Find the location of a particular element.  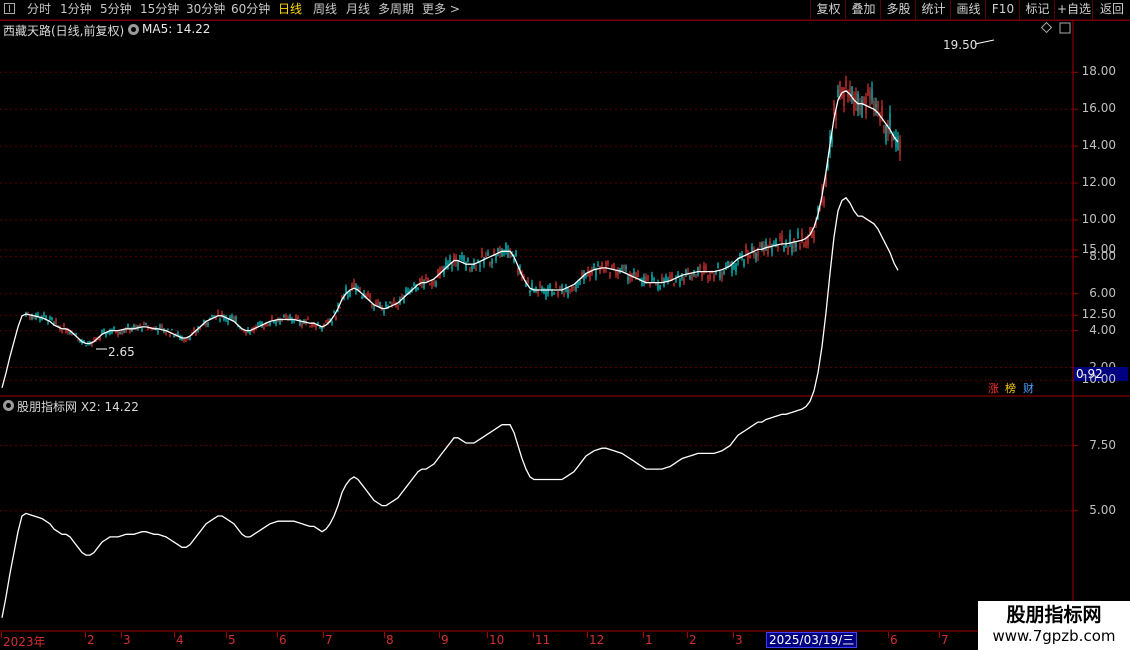

time-label: 6 is located at coordinates (283, 640).